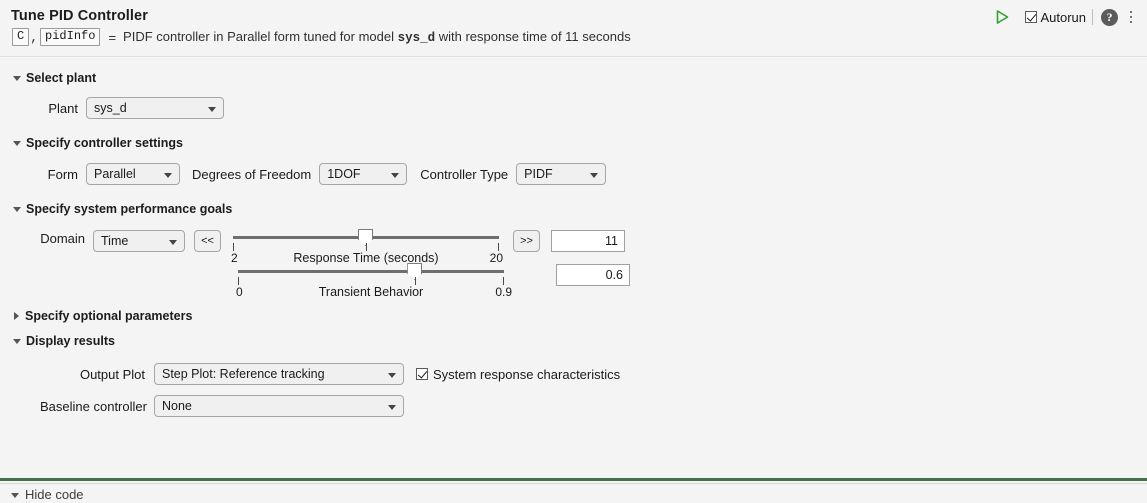  What do you see at coordinates (21, 37) in the screenshot?
I see `output-variable-c: C` at bounding box center [21, 37].